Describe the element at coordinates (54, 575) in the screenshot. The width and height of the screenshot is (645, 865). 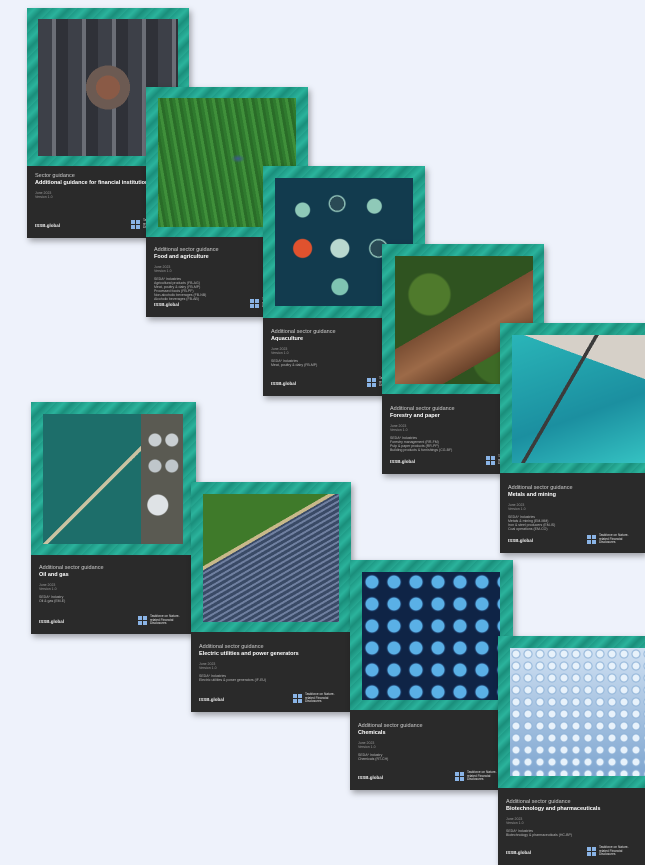
I see `cover-title: Oil and gas` at that location.